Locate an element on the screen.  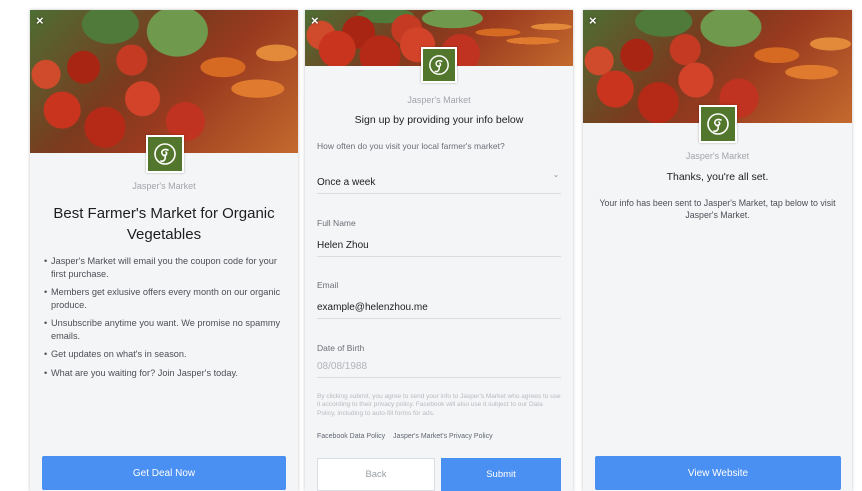
get-deal-now-button: Get Deal Now is located at coordinates (164, 473).